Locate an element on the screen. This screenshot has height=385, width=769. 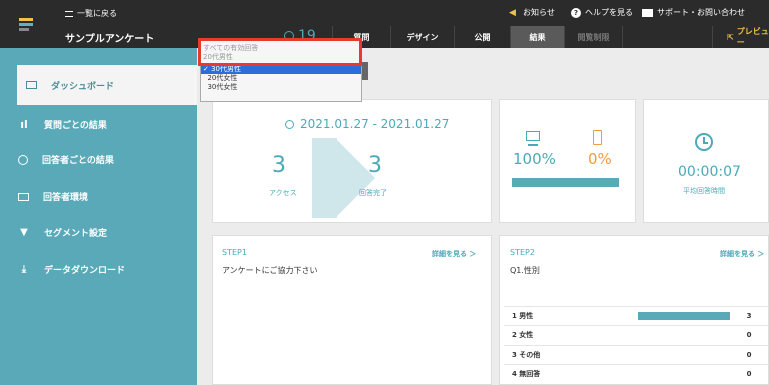
external-link-icon: ⇱ is located at coordinates (730, 37).